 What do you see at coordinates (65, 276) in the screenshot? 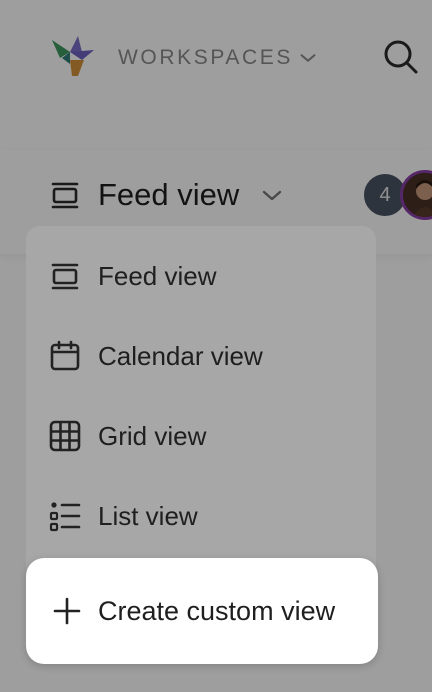
I see `feed-view-icon` at bounding box center [65, 276].